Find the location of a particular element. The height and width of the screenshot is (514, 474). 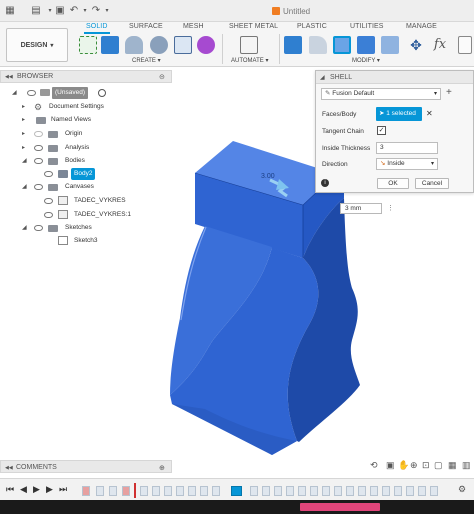

timeline-marker is located at coordinates (135, 490).